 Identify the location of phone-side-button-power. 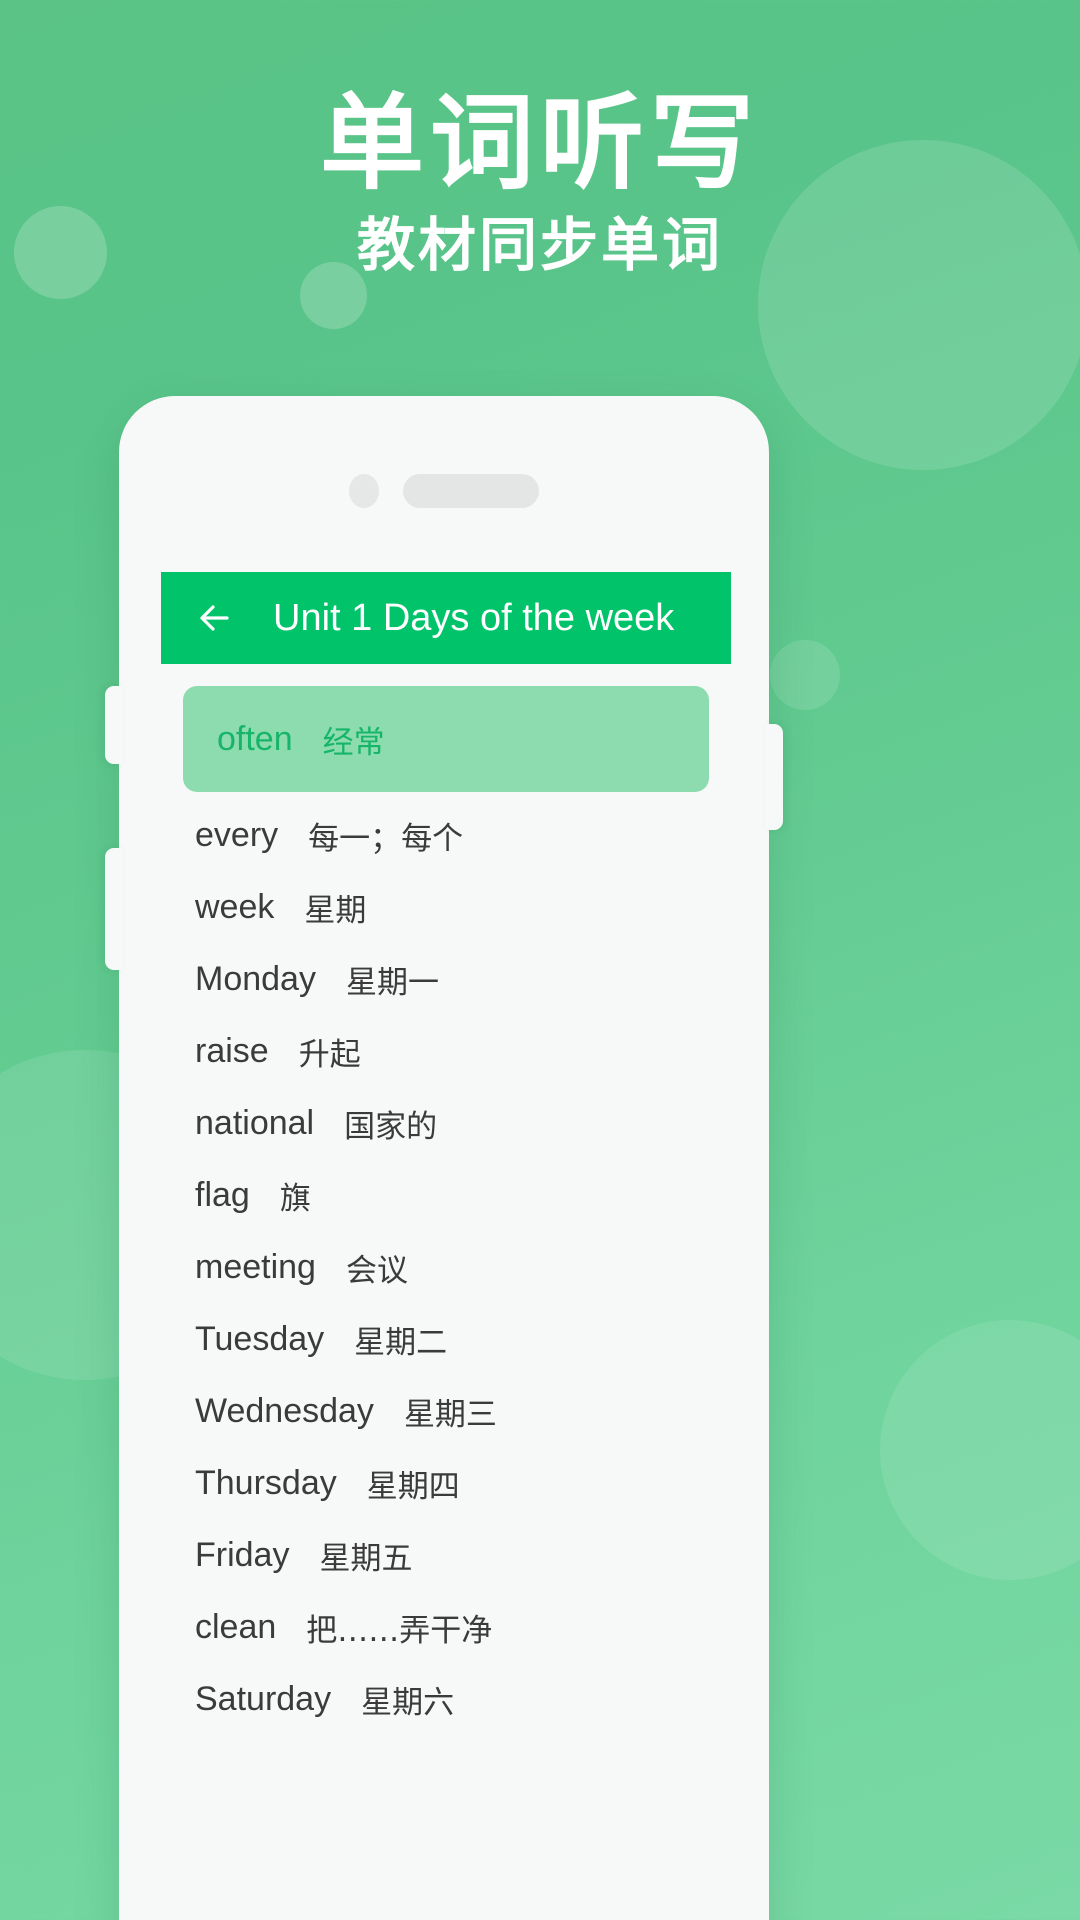
(774, 777).